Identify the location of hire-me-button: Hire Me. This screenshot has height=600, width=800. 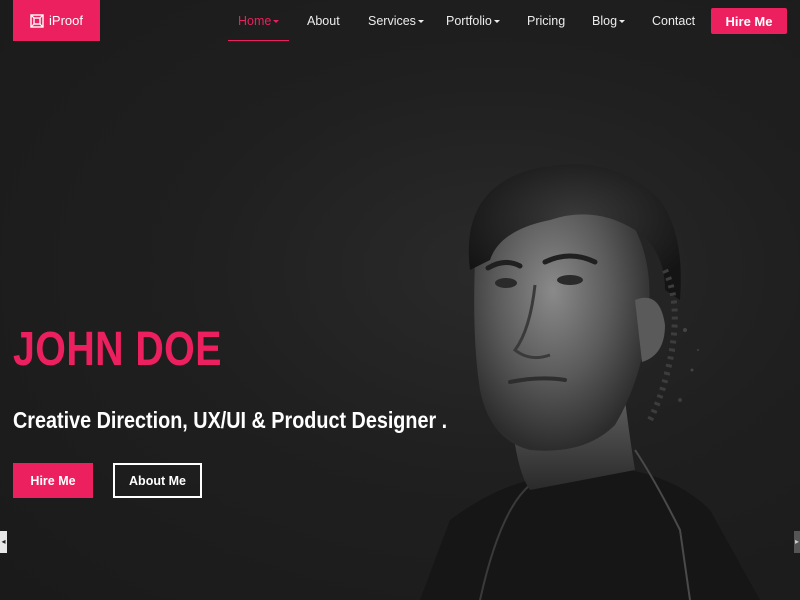
(53, 480).